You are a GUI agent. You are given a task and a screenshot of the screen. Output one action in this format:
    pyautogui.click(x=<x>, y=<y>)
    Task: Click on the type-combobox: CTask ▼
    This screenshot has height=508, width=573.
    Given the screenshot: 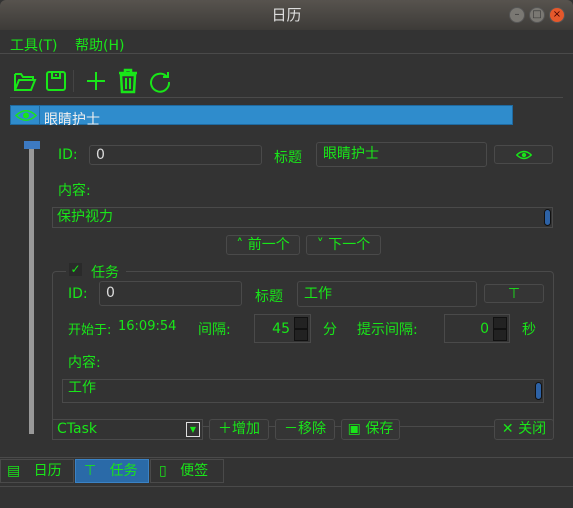 What is the action you would take?
    pyautogui.click(x=127, y=429)
    